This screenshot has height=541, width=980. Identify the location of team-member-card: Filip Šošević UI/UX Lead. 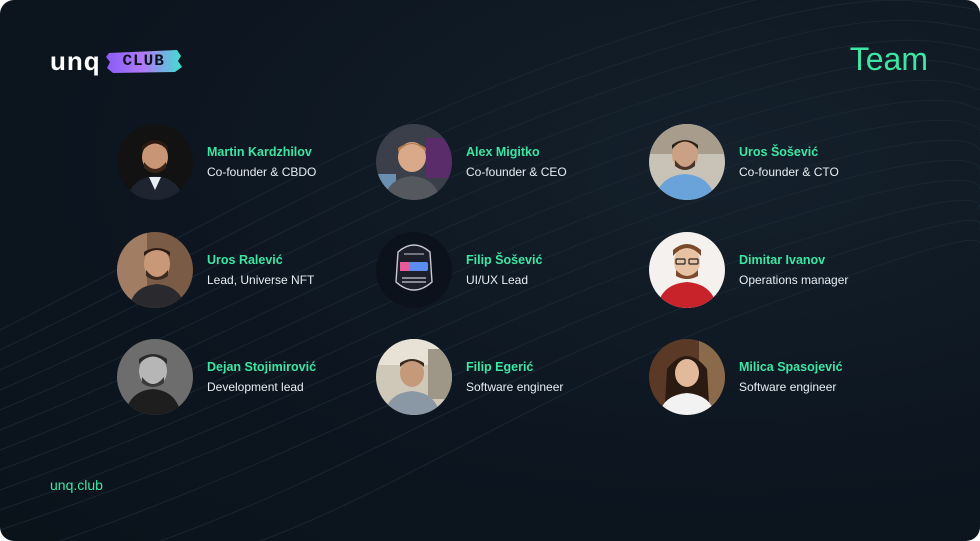
(506, 271).